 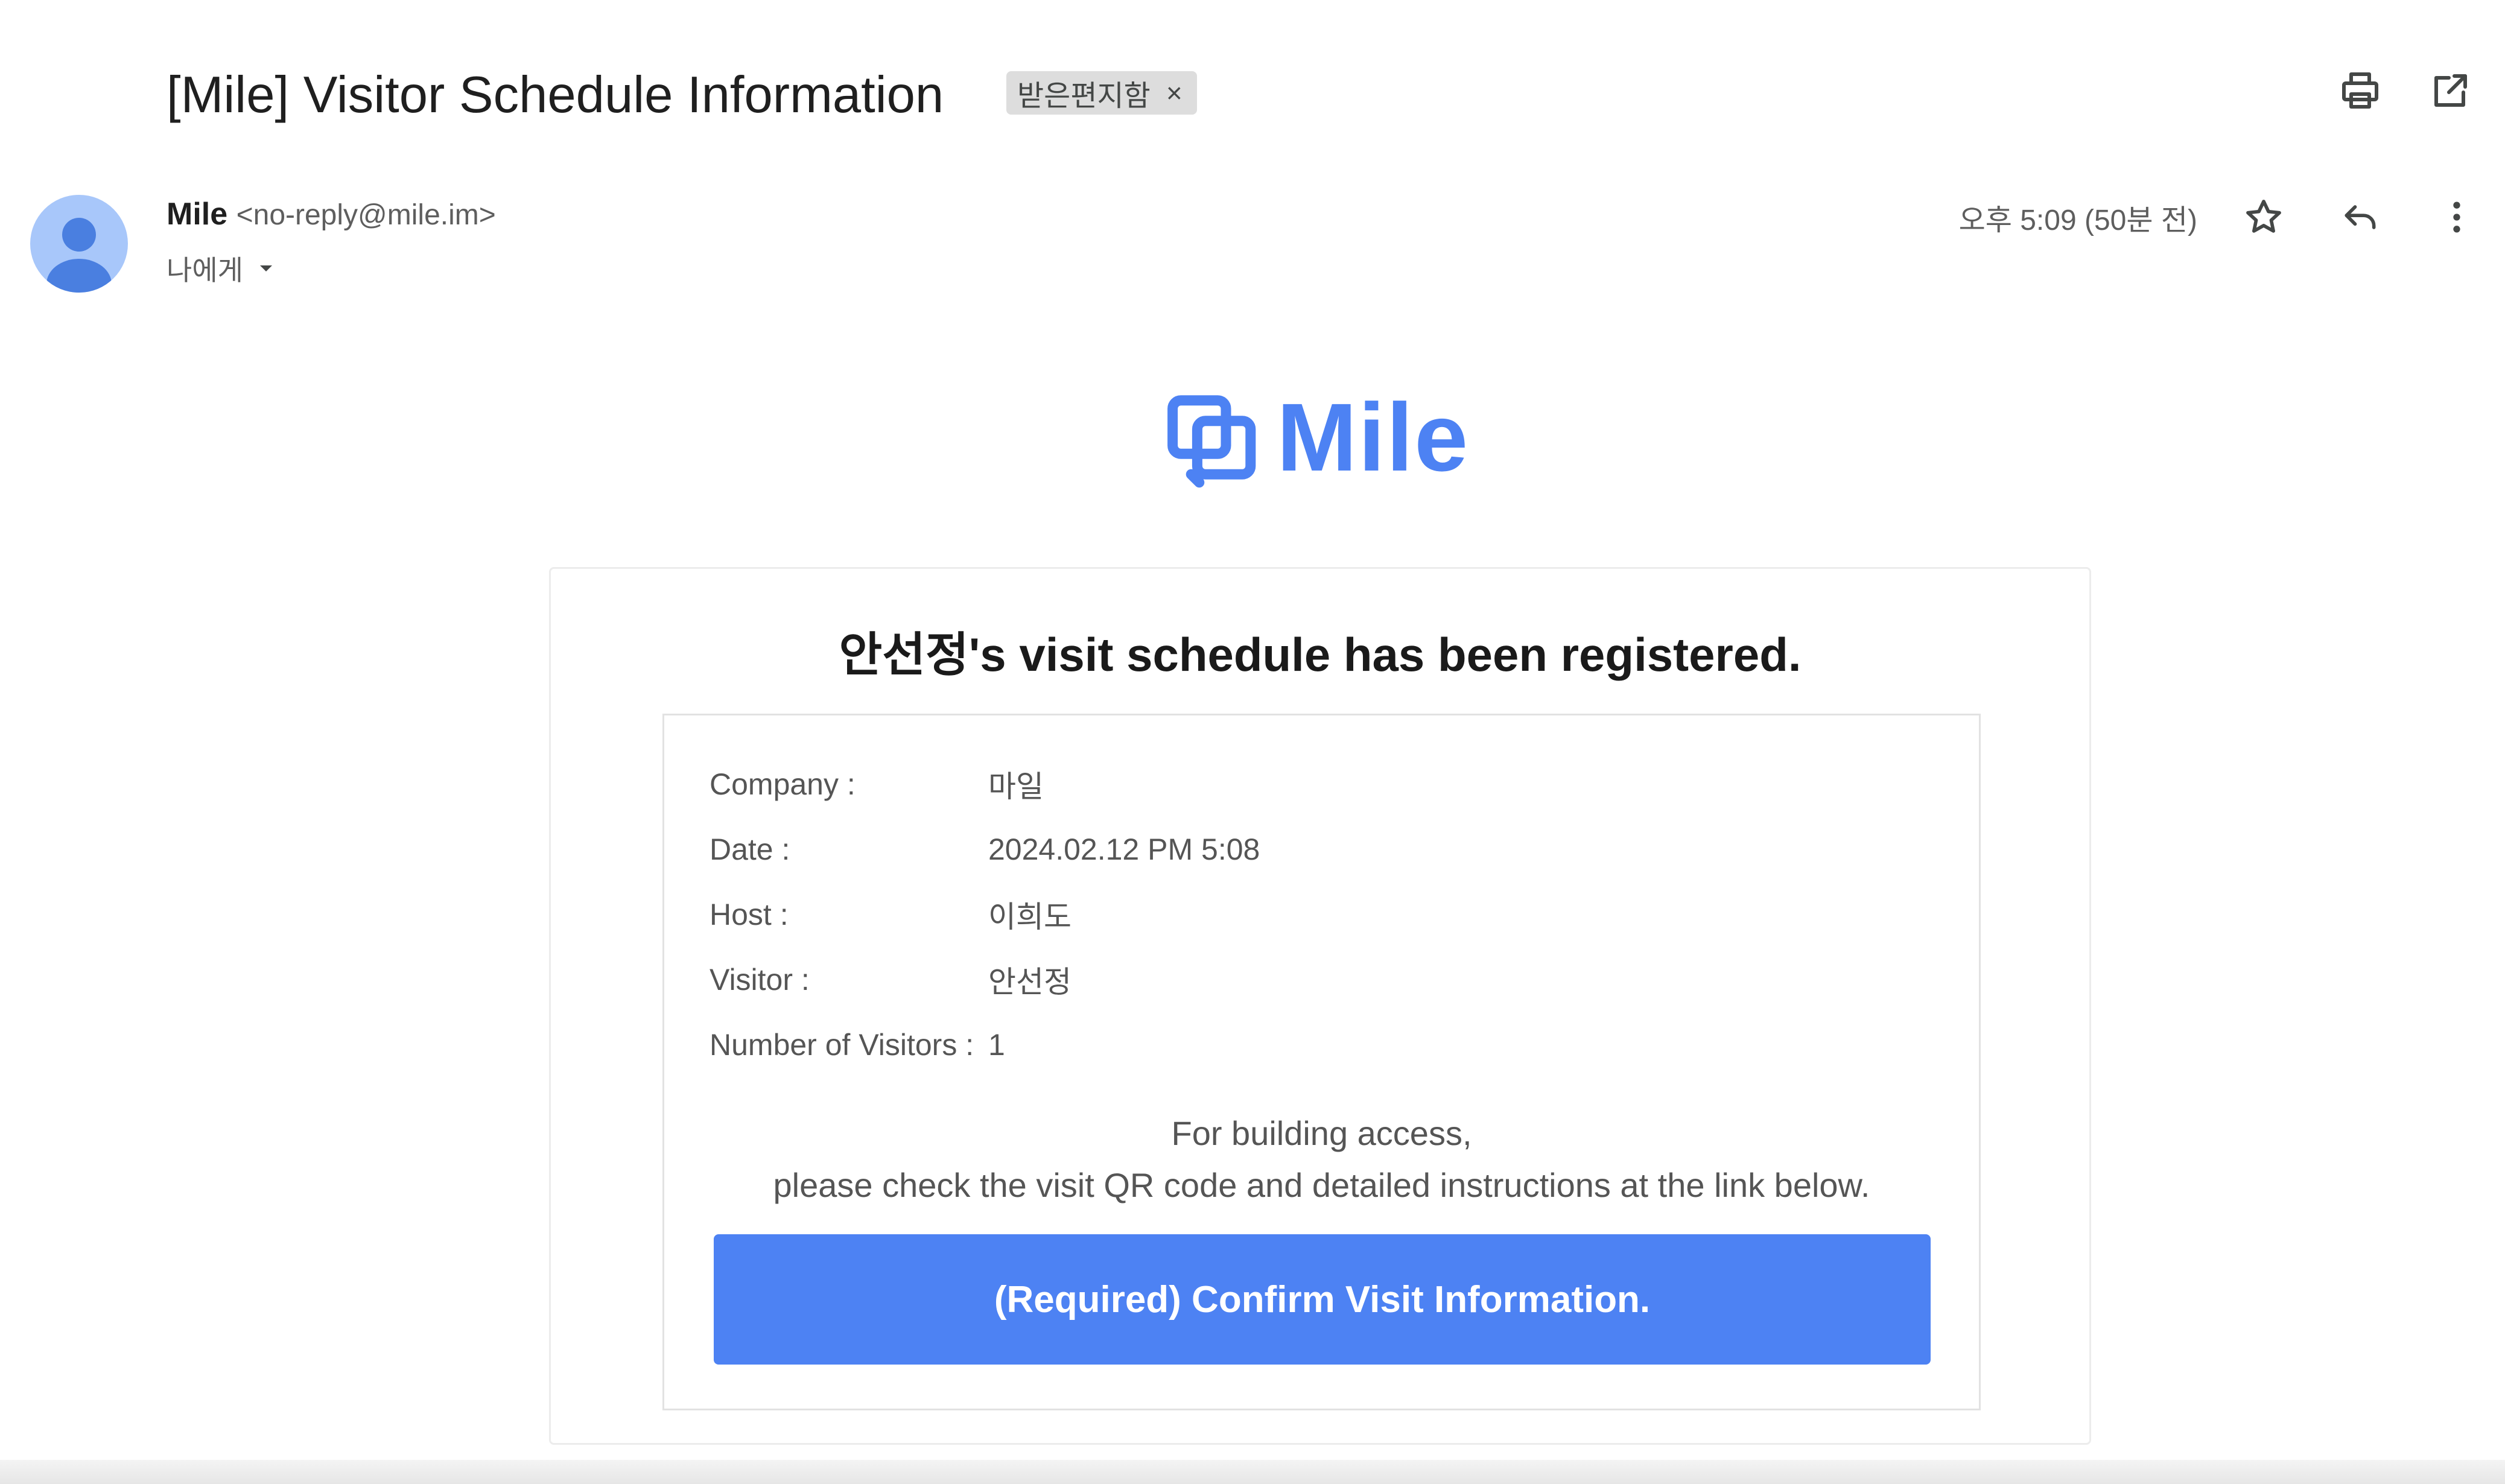 I want to click on detail-row-host: Host : 이희도, so click(x=985, y=914).